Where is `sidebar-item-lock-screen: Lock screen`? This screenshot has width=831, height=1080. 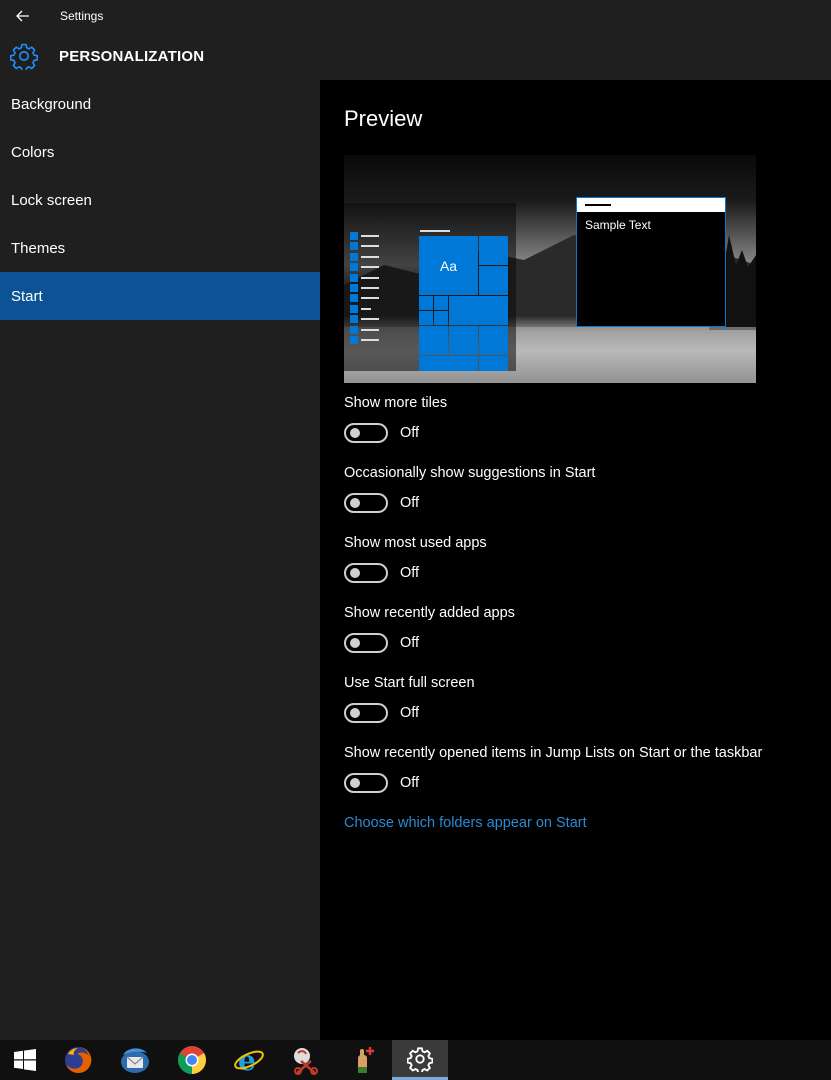 sidebar-item-lock-screen: Lock screen is located at coordinates (160, 200).